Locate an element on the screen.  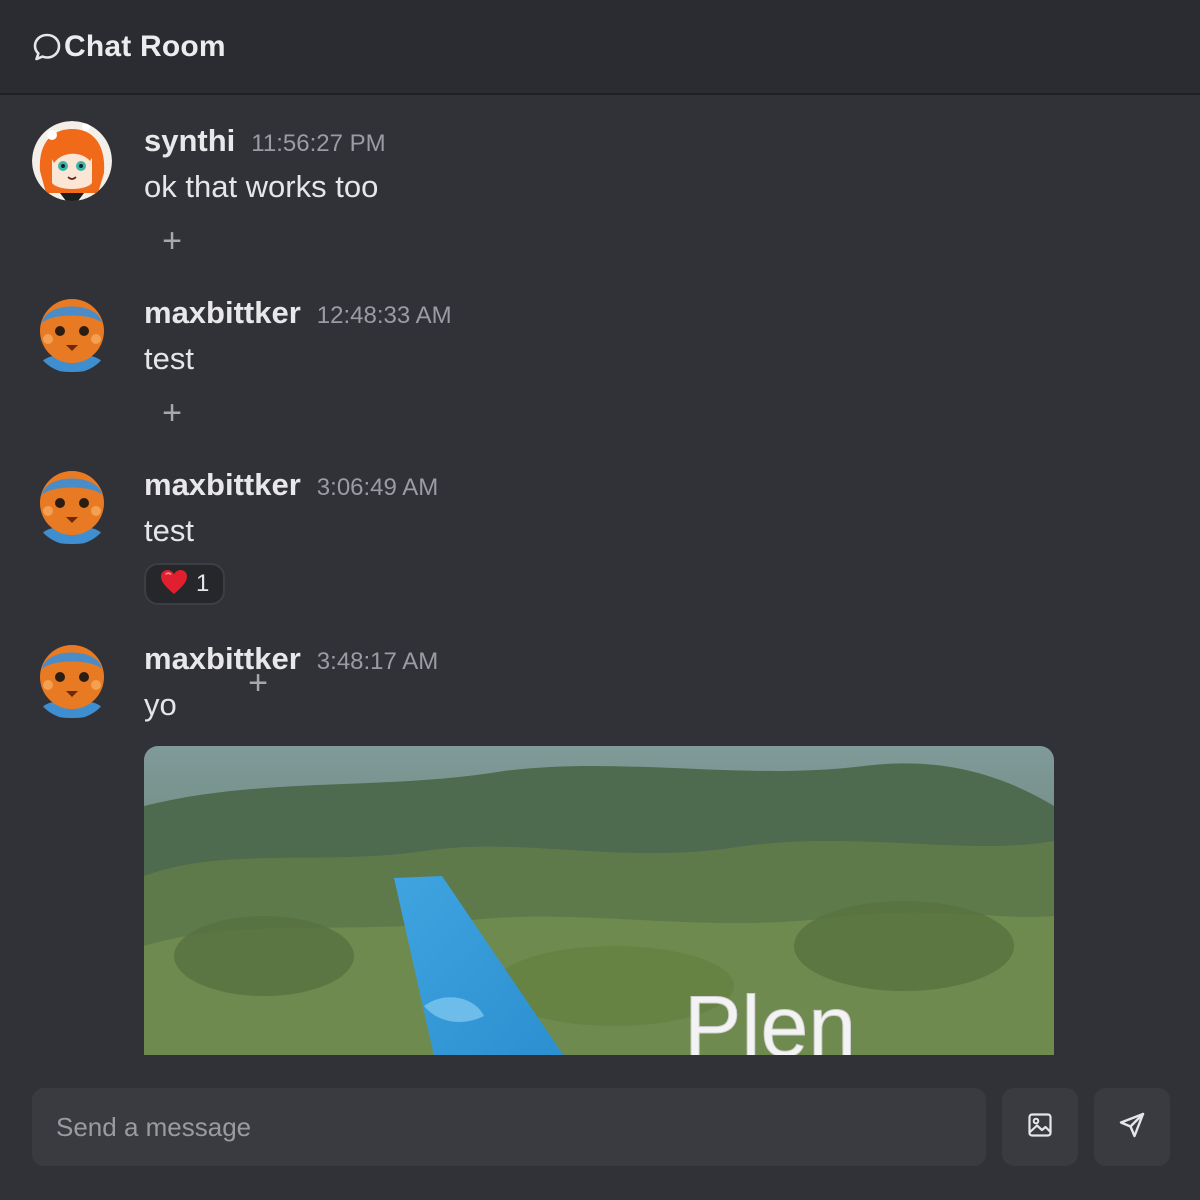
header-bar: Chat Room is located at coordinates (600, 47).